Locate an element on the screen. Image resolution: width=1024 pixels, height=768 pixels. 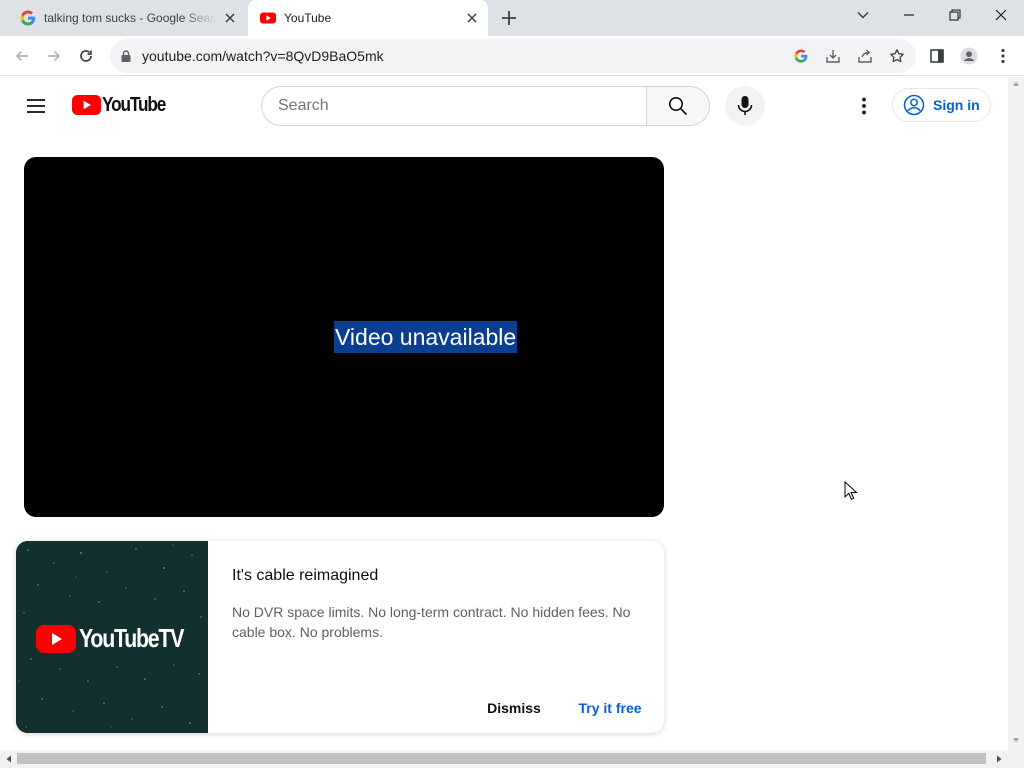
search-container is located at coordinates (454, 106).